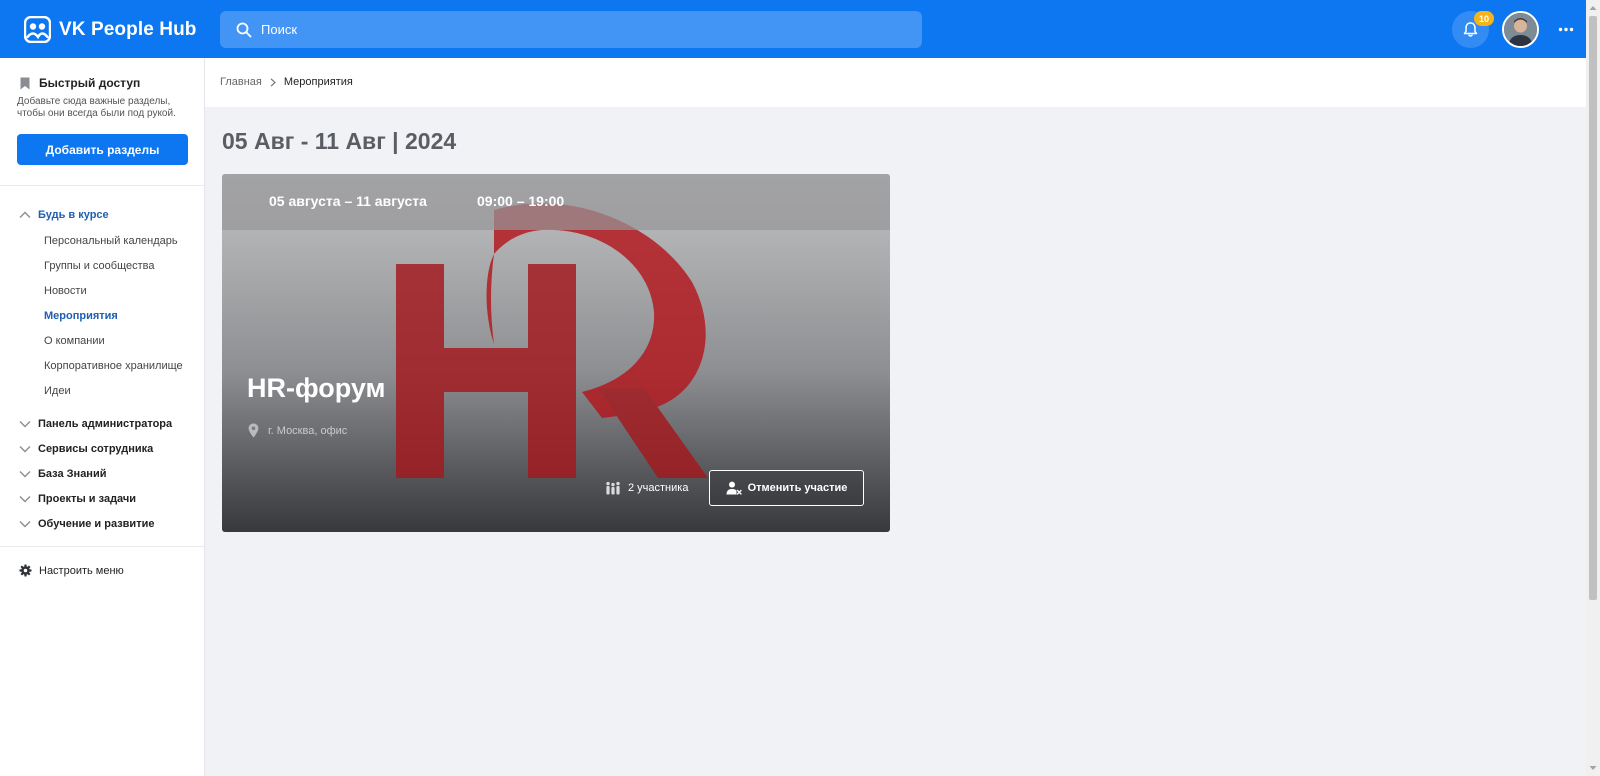  I want to click on more-icon, so click(1566, 29).